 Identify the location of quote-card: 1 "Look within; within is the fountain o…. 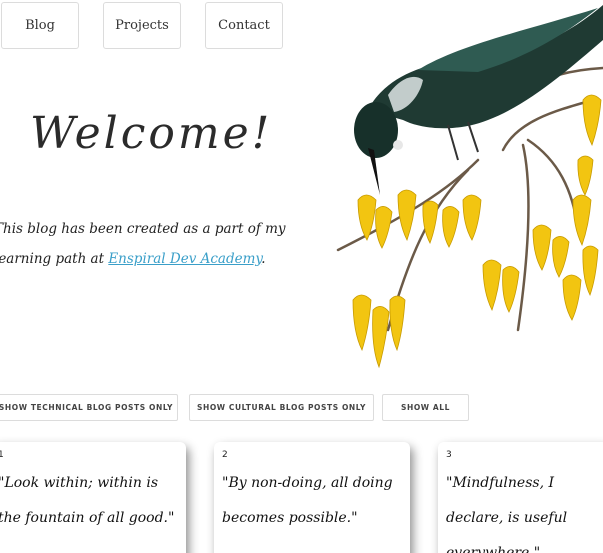
(93, 497).